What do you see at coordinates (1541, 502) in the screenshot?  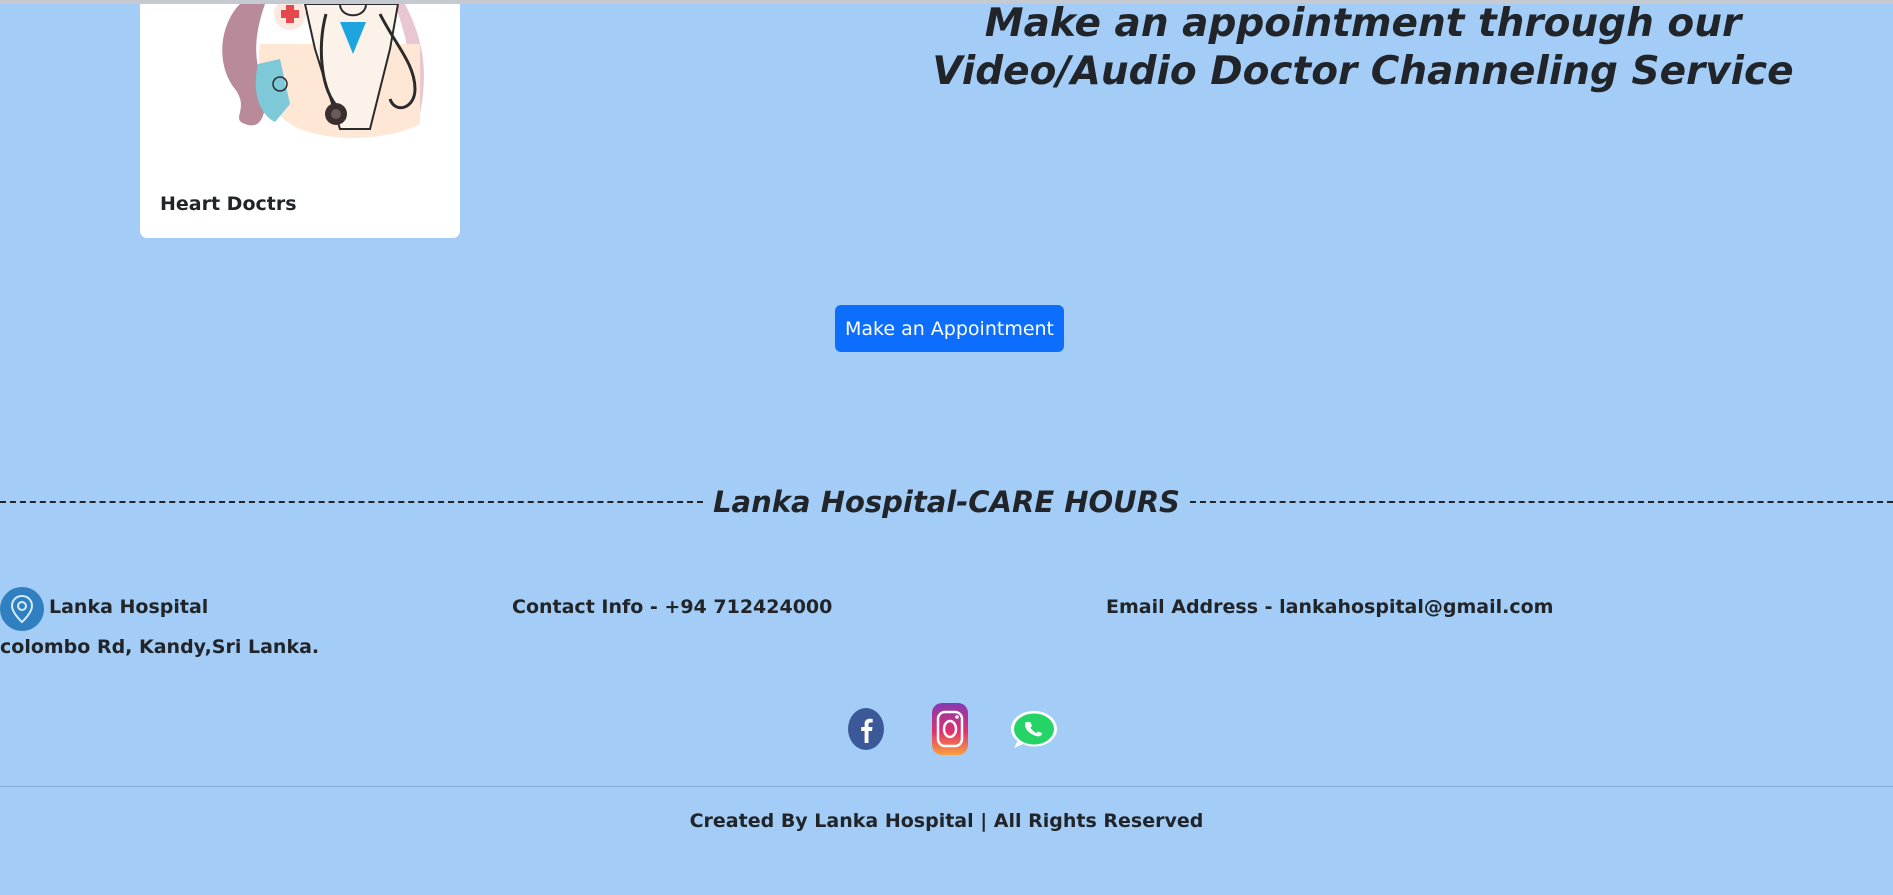 I see `divider-right` at bounding box center [1541, 502].